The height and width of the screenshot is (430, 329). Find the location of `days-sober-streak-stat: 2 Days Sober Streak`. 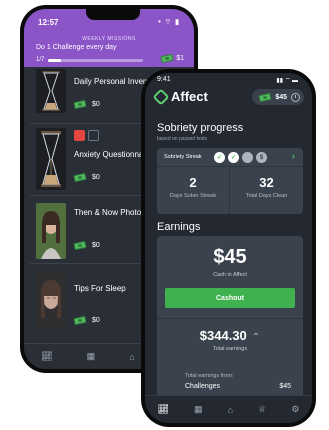

days-sober-streak-stat: 2 Days Sober Streak is located at coordinates (193, 190).